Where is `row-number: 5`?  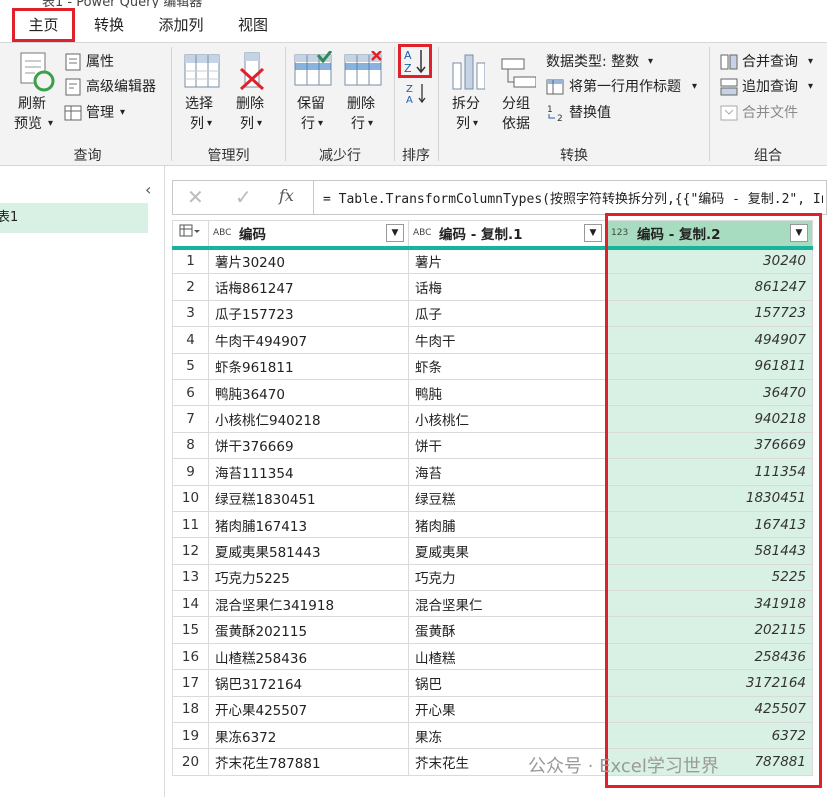 row-number: 5 is located at coordinates (190, 366).